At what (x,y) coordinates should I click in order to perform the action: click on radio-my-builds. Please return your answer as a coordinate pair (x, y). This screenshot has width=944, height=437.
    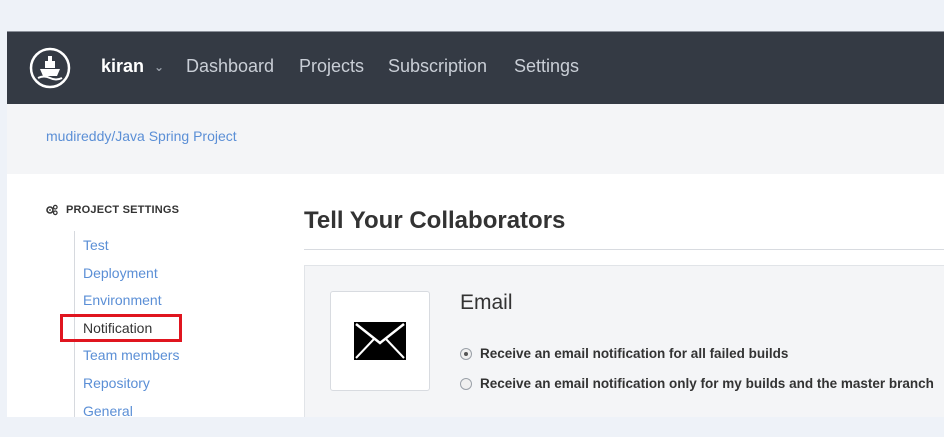
    Looking at the image, I should click on (466, 383).